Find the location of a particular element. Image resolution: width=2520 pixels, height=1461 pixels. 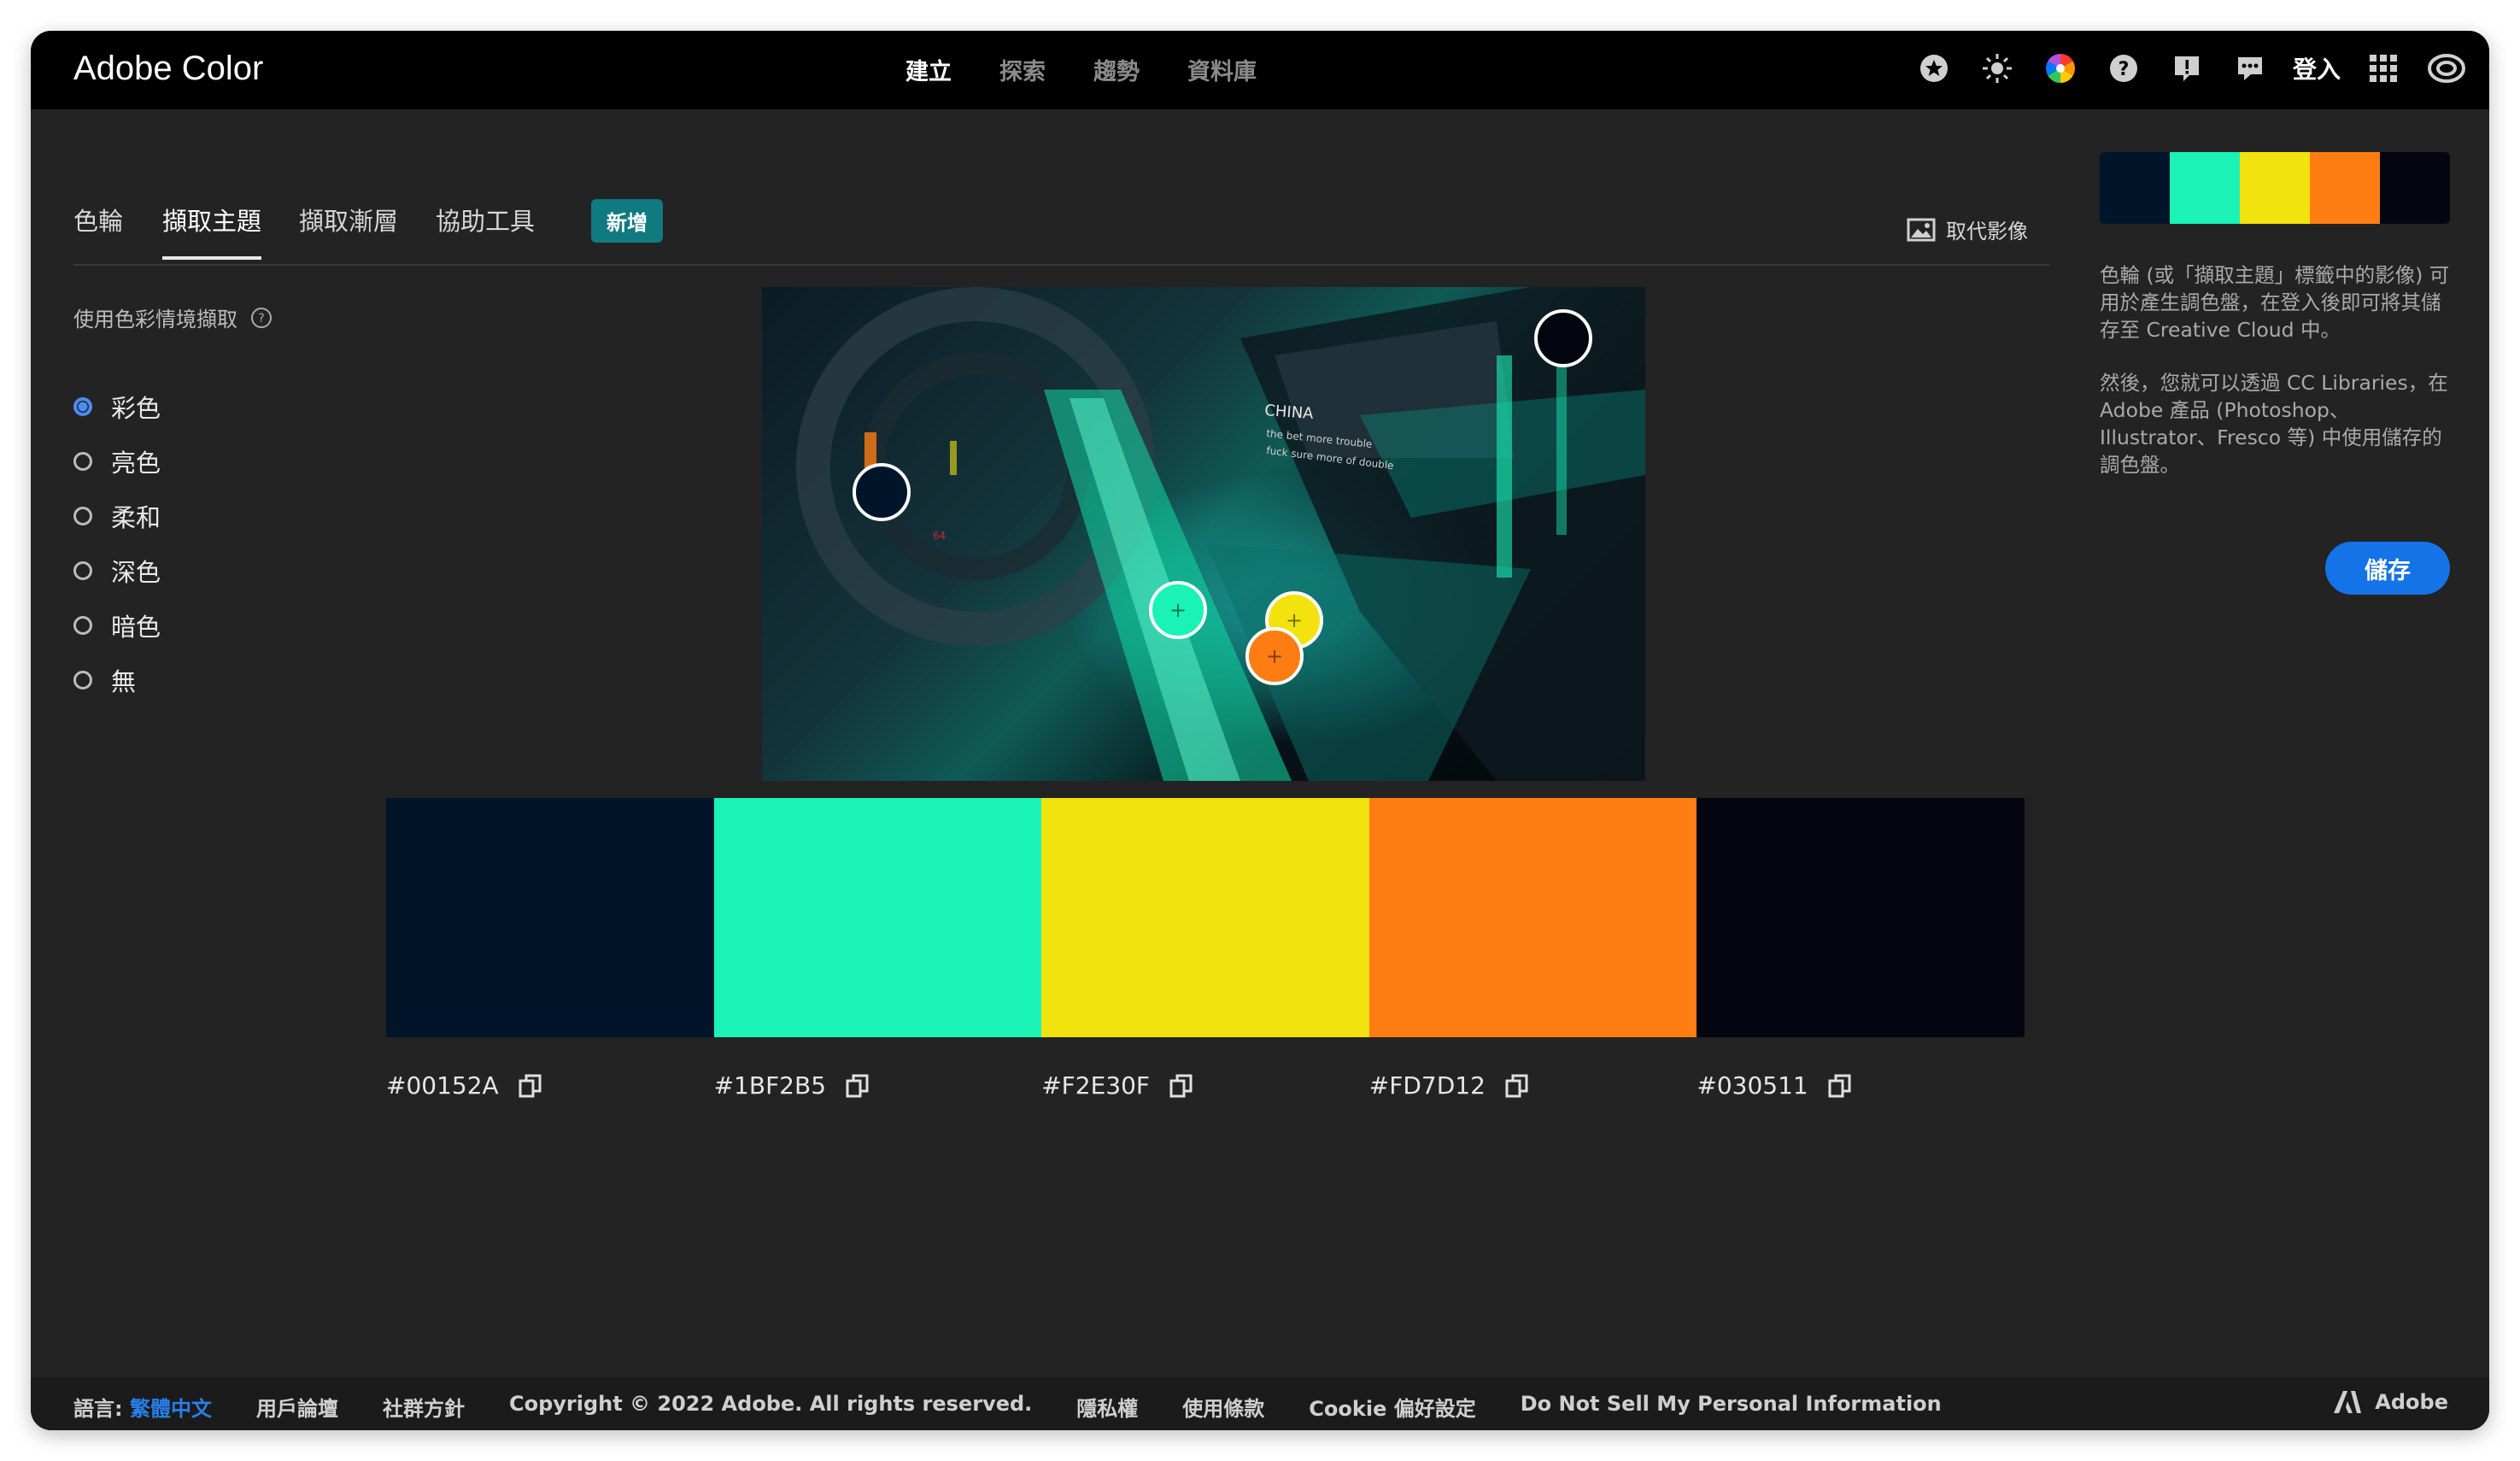

hex-code-4: #FD7D12 is located at coordinates (1533, 1085).